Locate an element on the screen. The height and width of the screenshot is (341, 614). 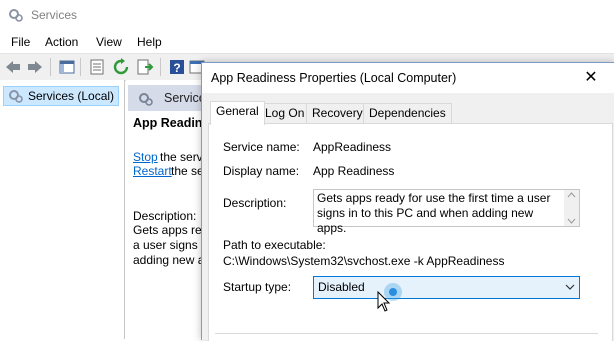
help-icon: ? is located at coordinates (177, 67).